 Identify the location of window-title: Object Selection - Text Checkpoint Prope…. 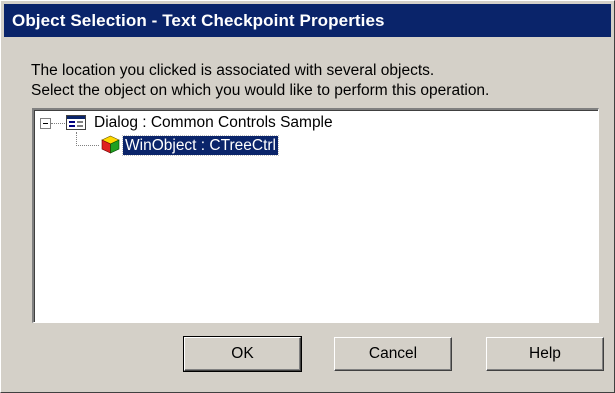
(198, 20).